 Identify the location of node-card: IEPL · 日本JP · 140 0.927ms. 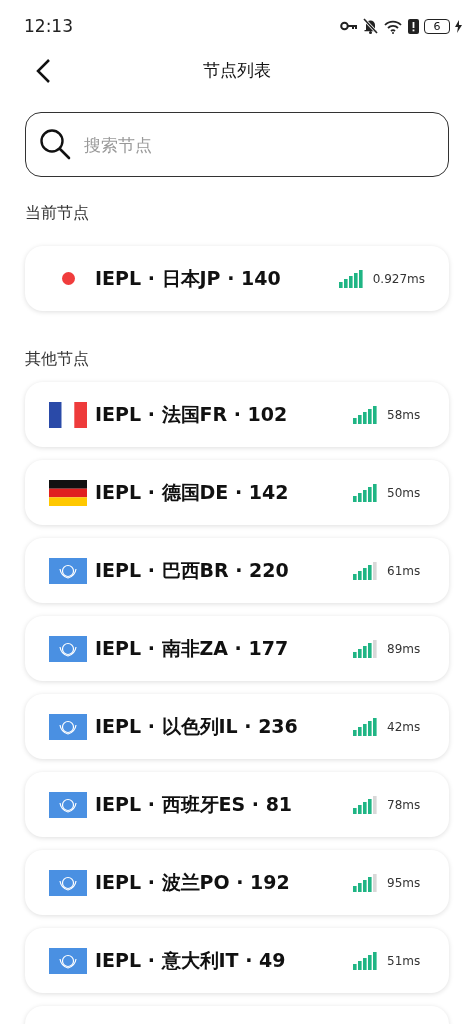
(237, 278).